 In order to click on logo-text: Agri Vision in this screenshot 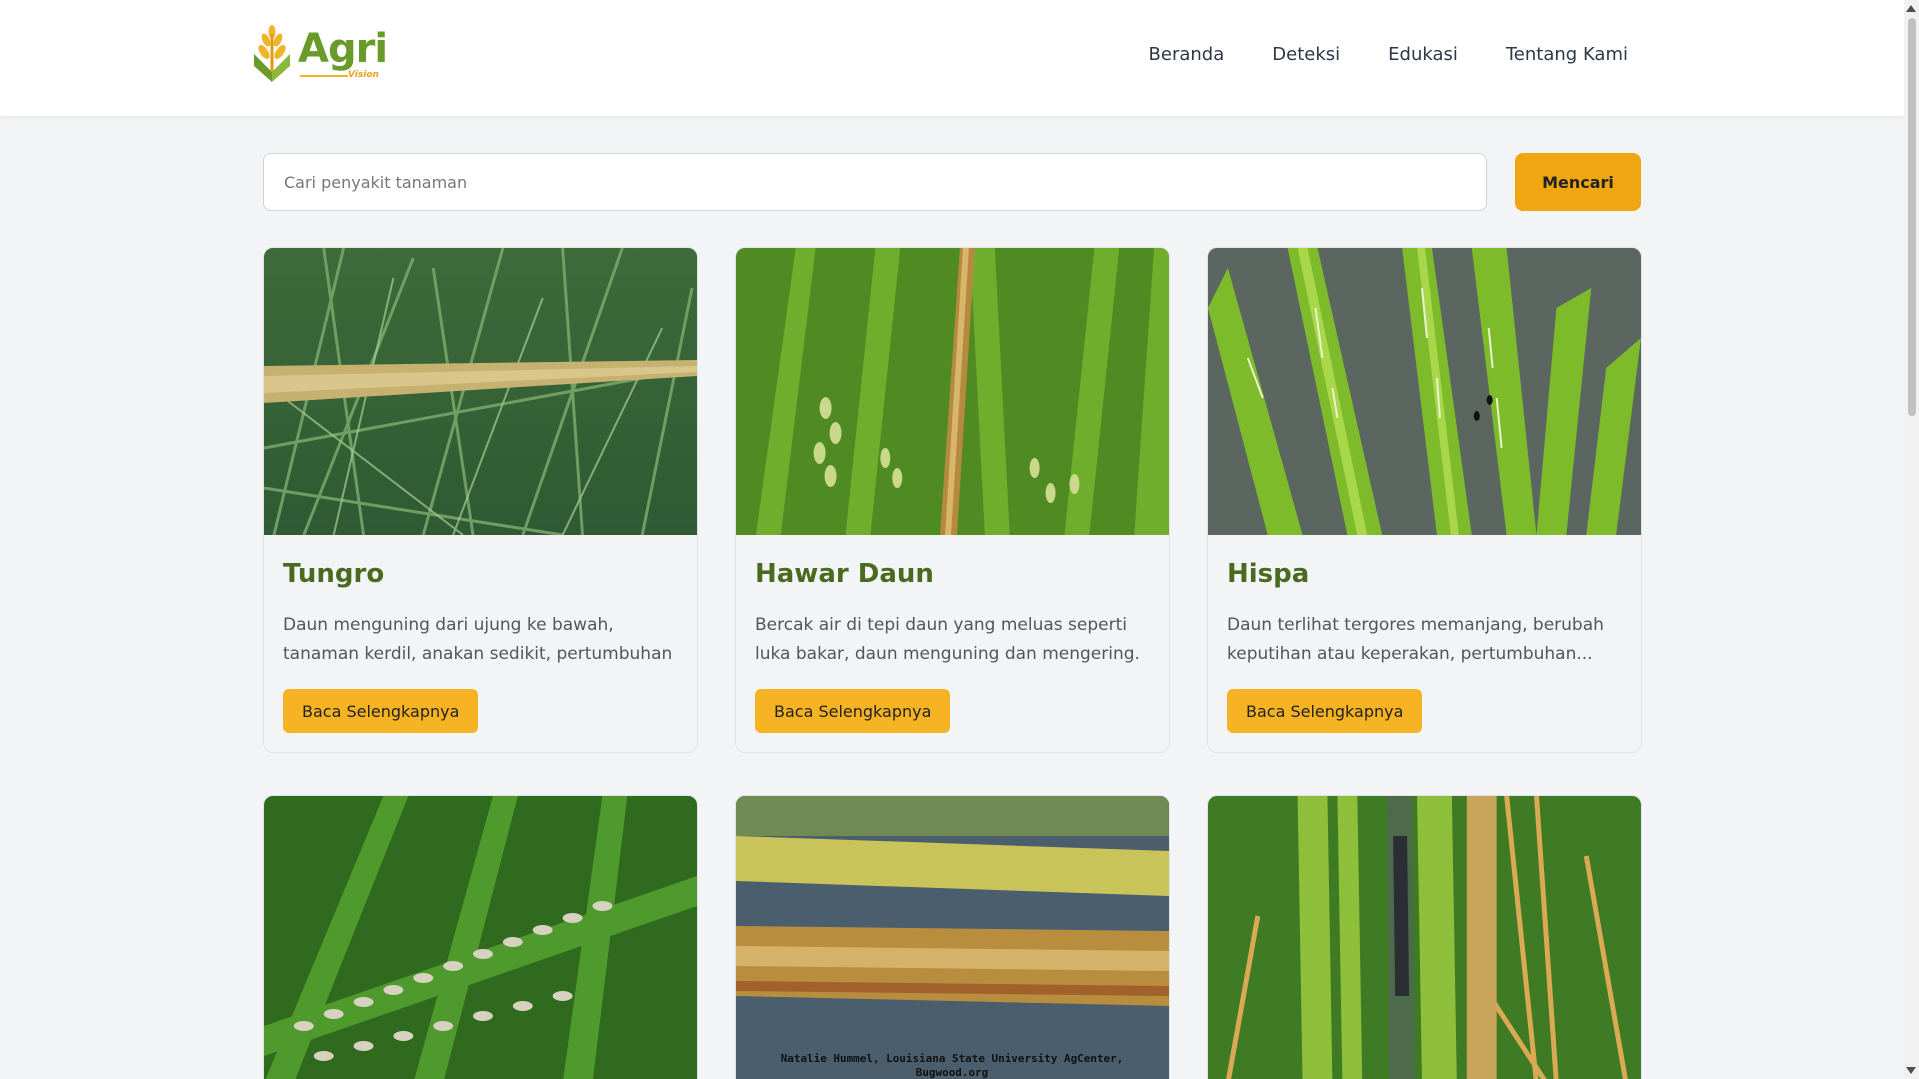, I will do `click(343, 54)`.